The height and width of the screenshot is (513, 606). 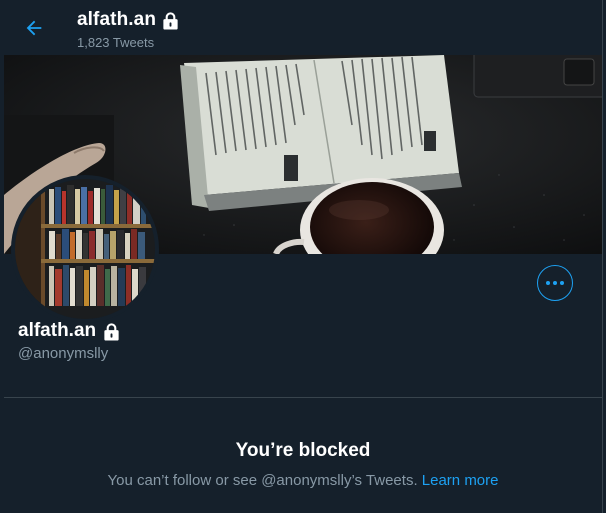 I want to click on avatar-photo, so click(x=85, y=249).